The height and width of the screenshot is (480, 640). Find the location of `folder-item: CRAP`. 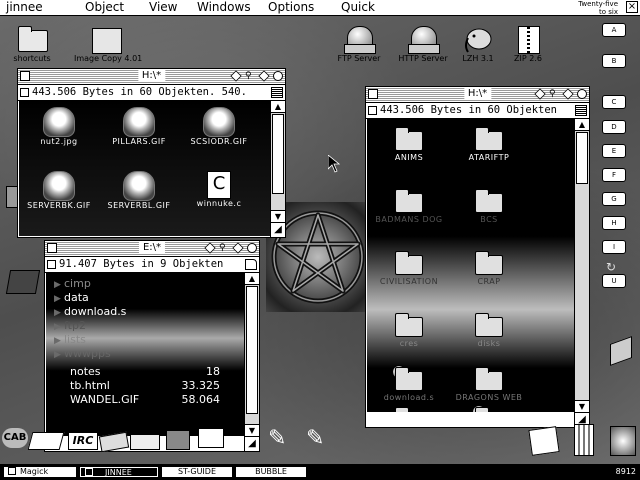

folder-item: CRAP is located at coordinates (489, 266).